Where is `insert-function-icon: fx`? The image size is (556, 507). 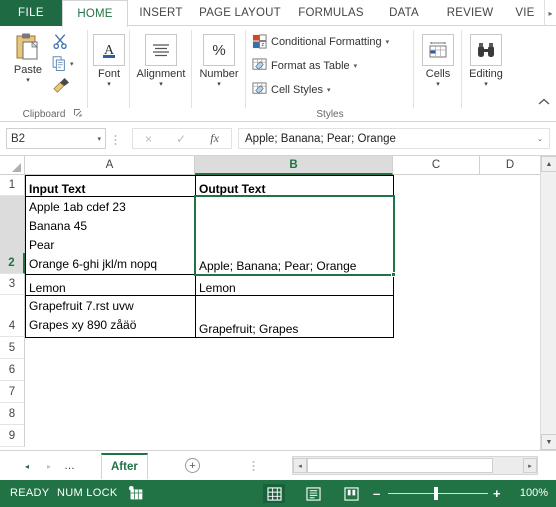 insert-function-icon: fx is located at coordinates (214, 138).